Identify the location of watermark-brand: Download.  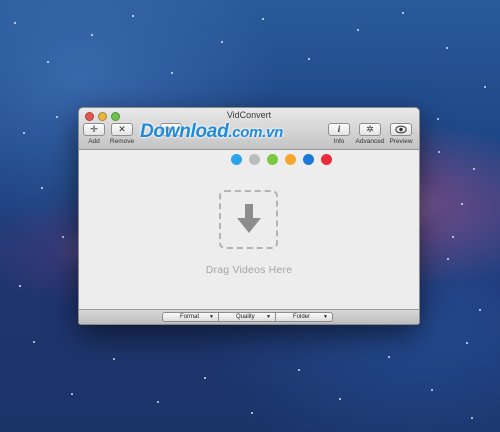
(184, 131).